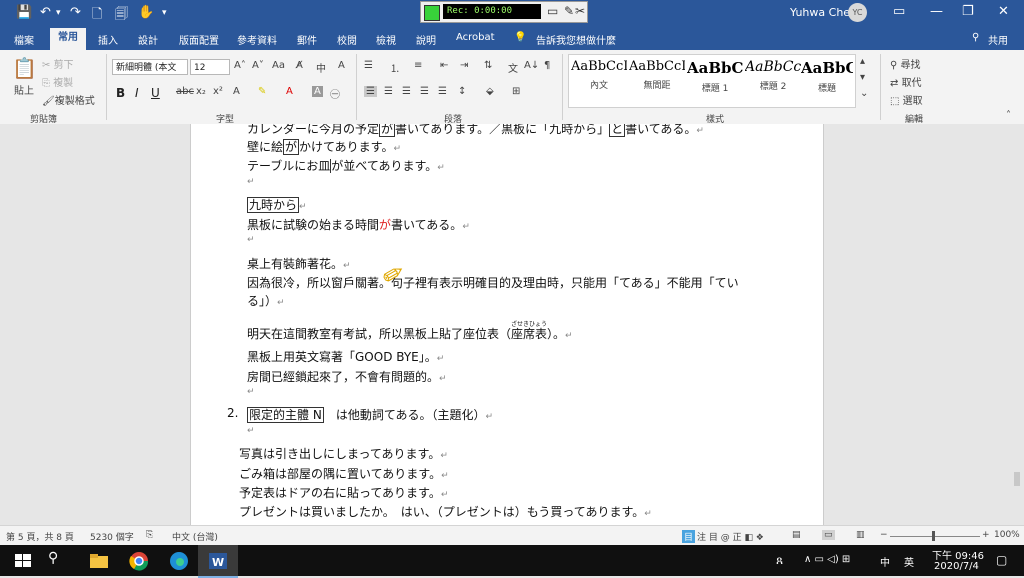  I want to click on new-document-icon: 🗋, so click(97, 16).